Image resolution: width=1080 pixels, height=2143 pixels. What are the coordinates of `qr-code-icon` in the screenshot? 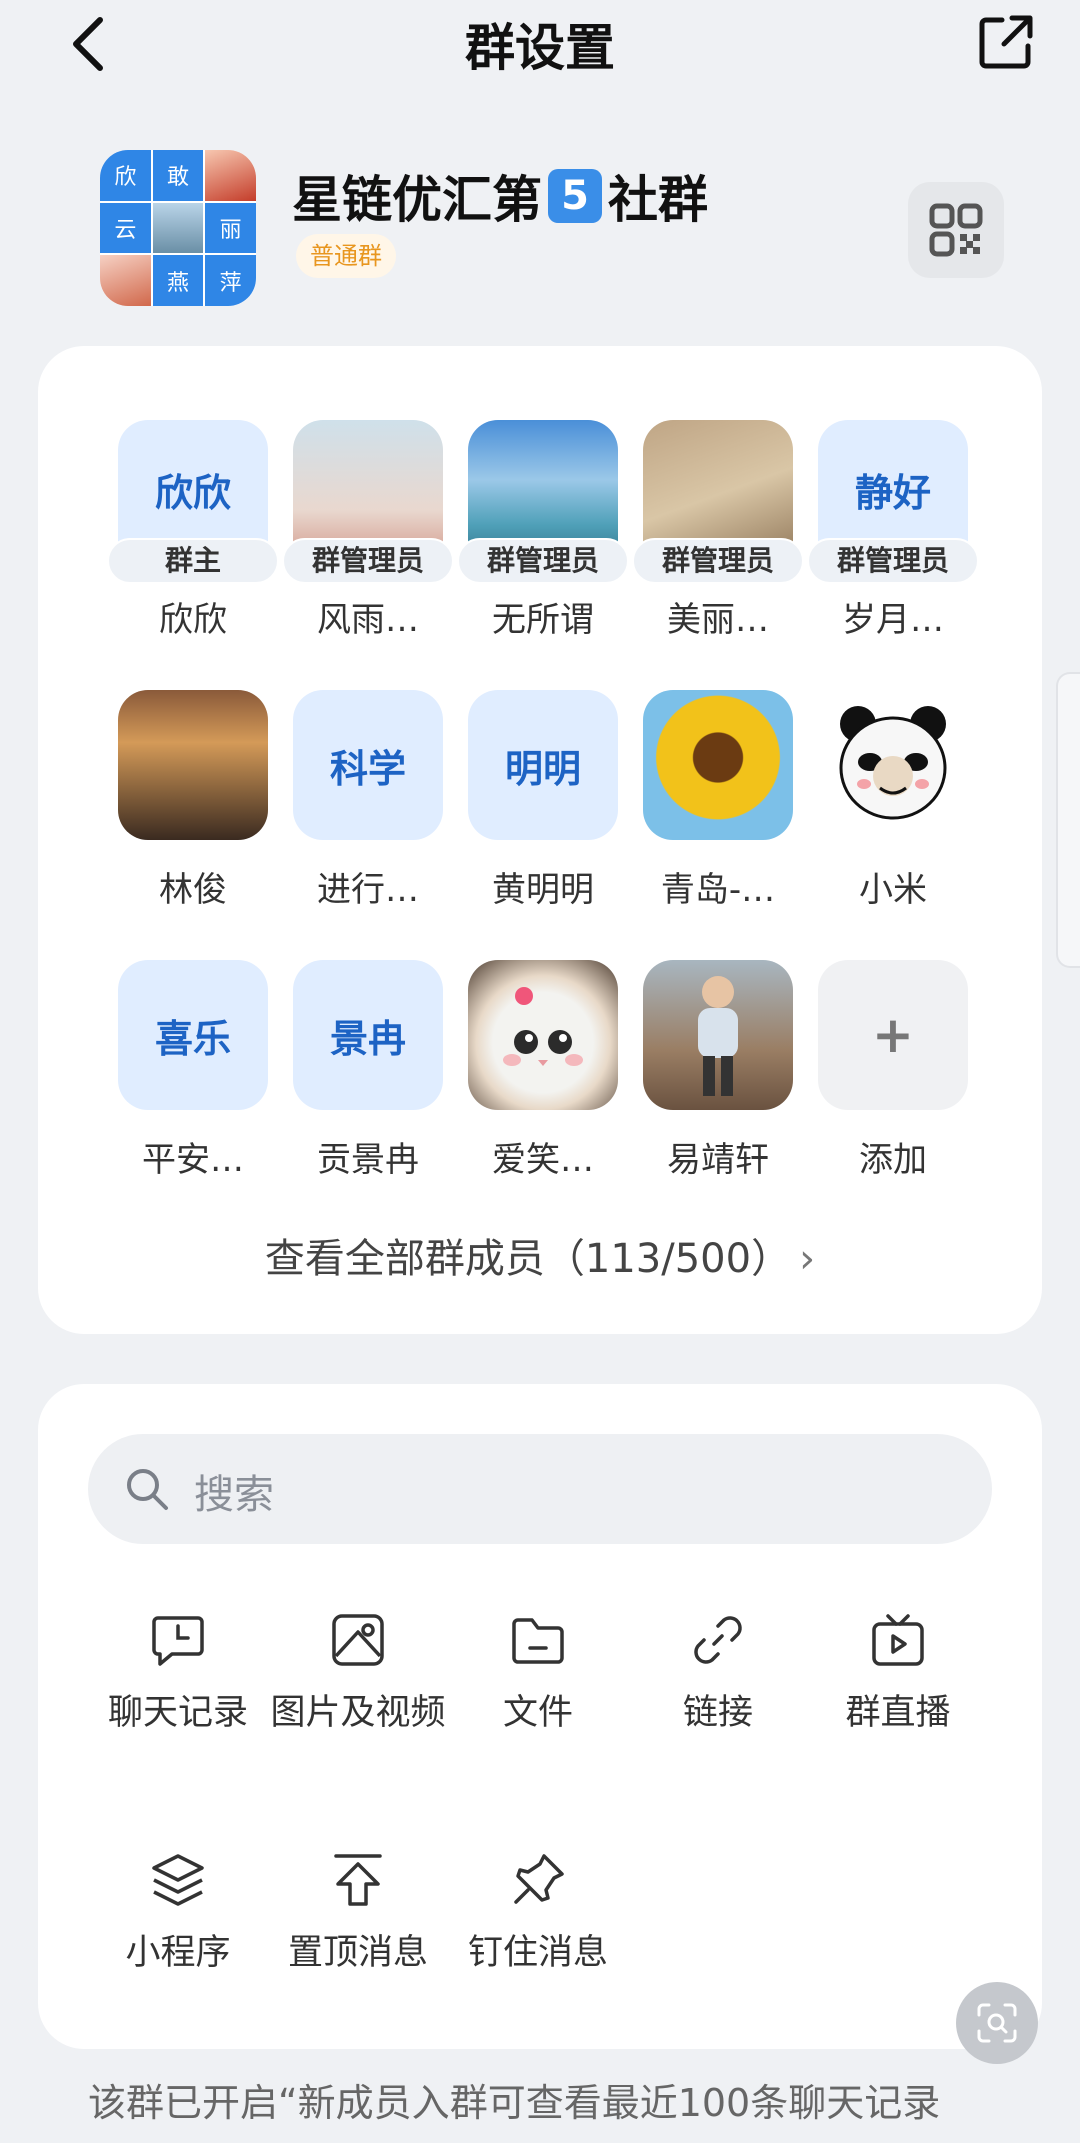 It's located at (956, 230).